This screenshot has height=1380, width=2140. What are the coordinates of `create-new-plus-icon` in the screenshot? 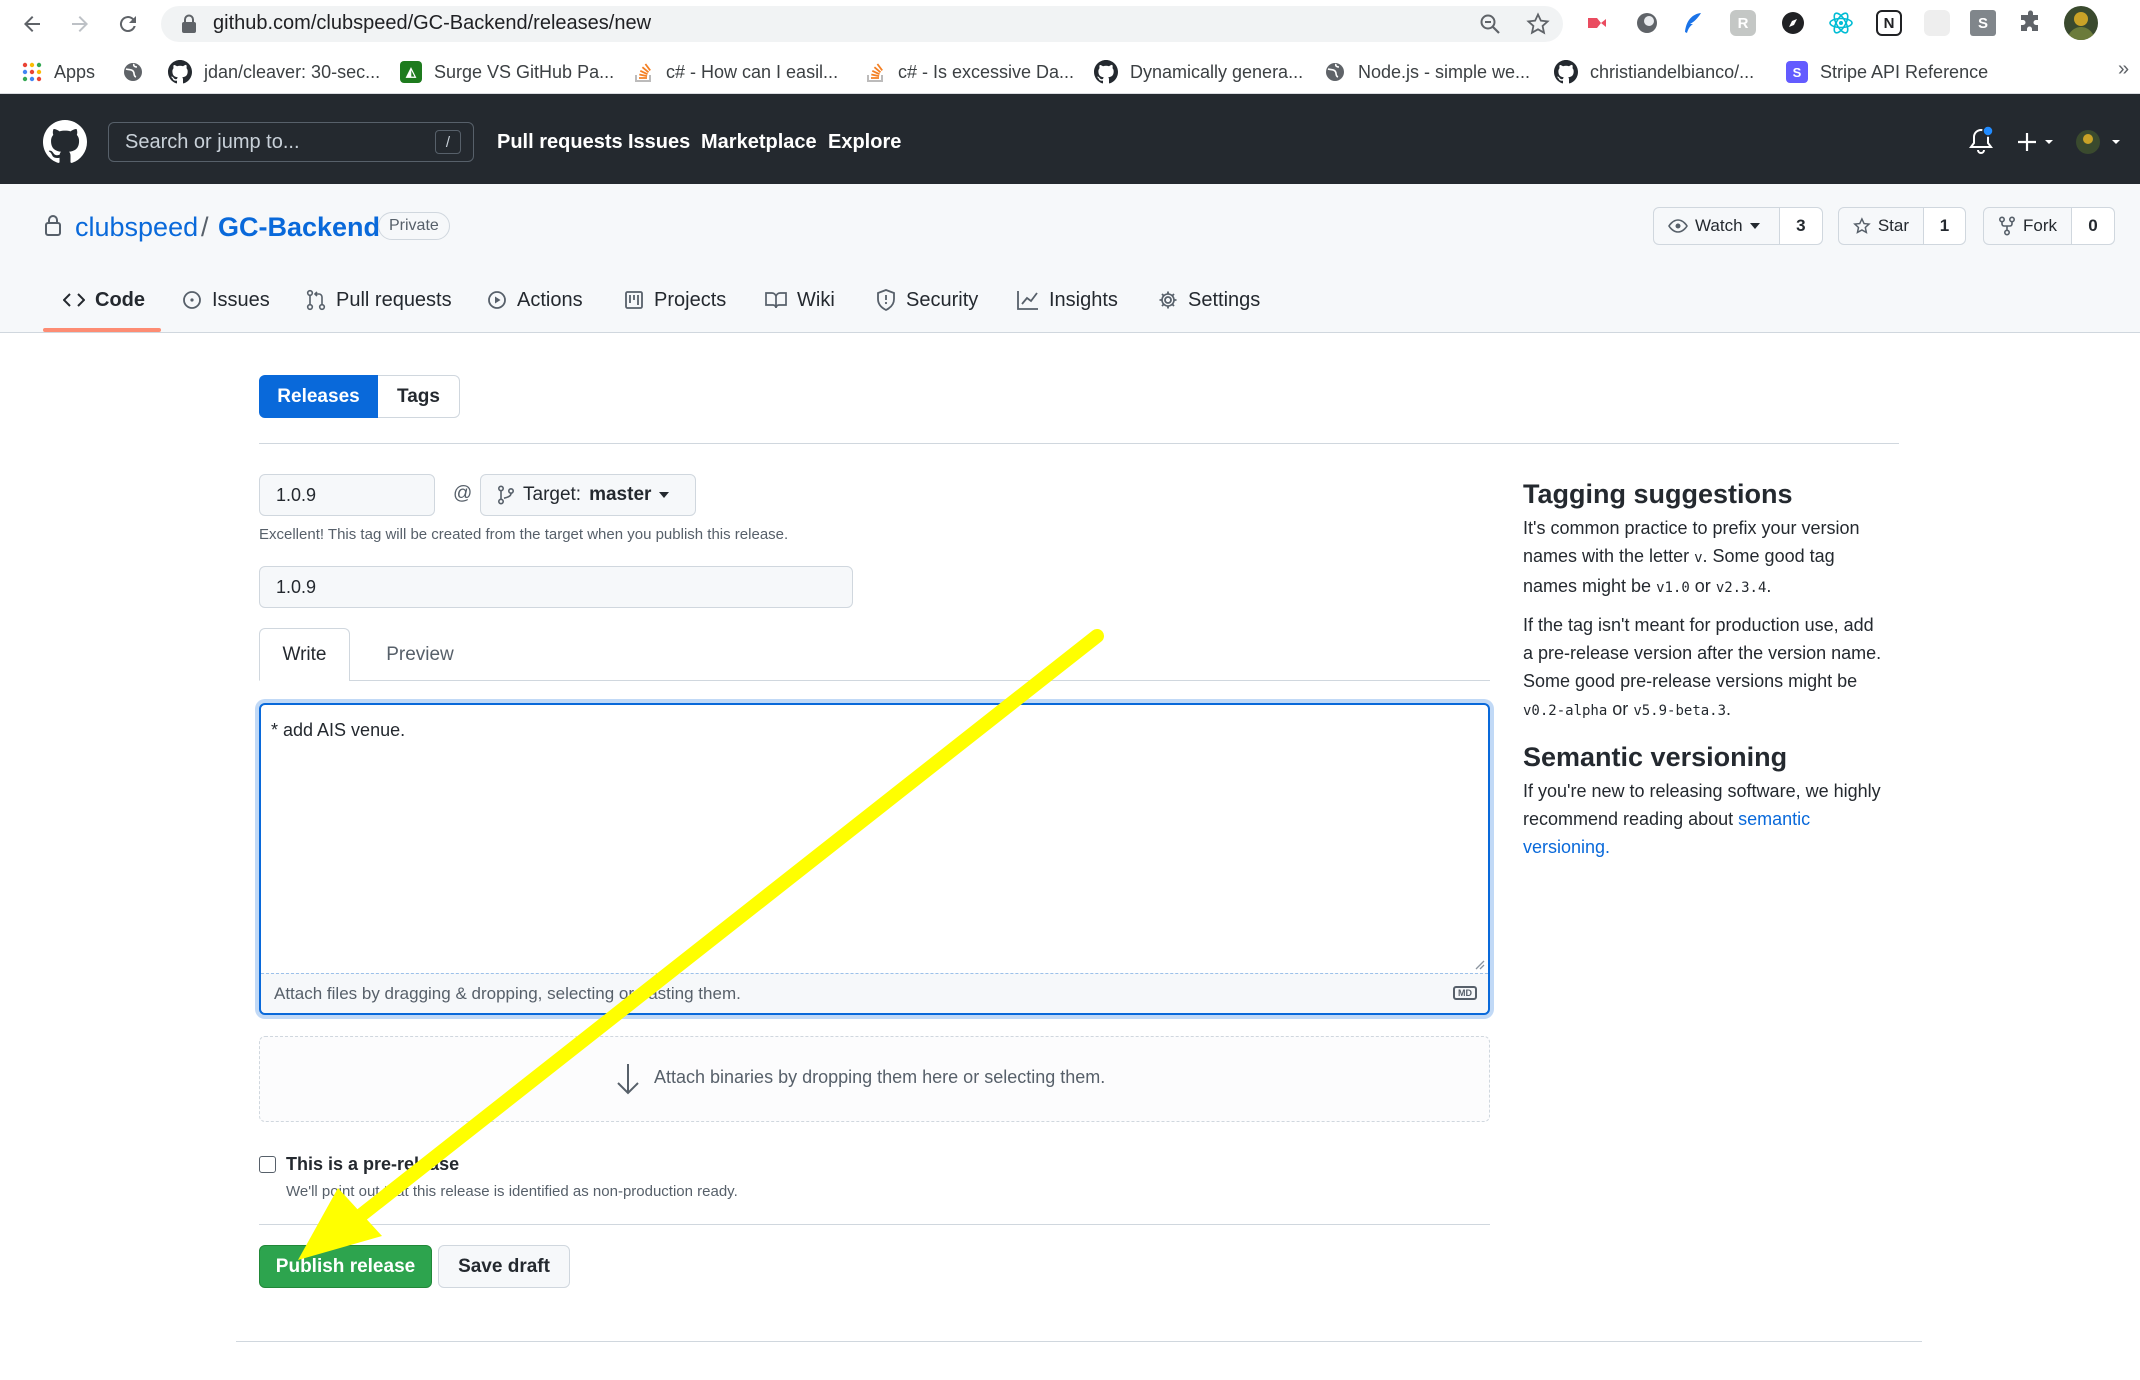 It's located at (2036, 142).